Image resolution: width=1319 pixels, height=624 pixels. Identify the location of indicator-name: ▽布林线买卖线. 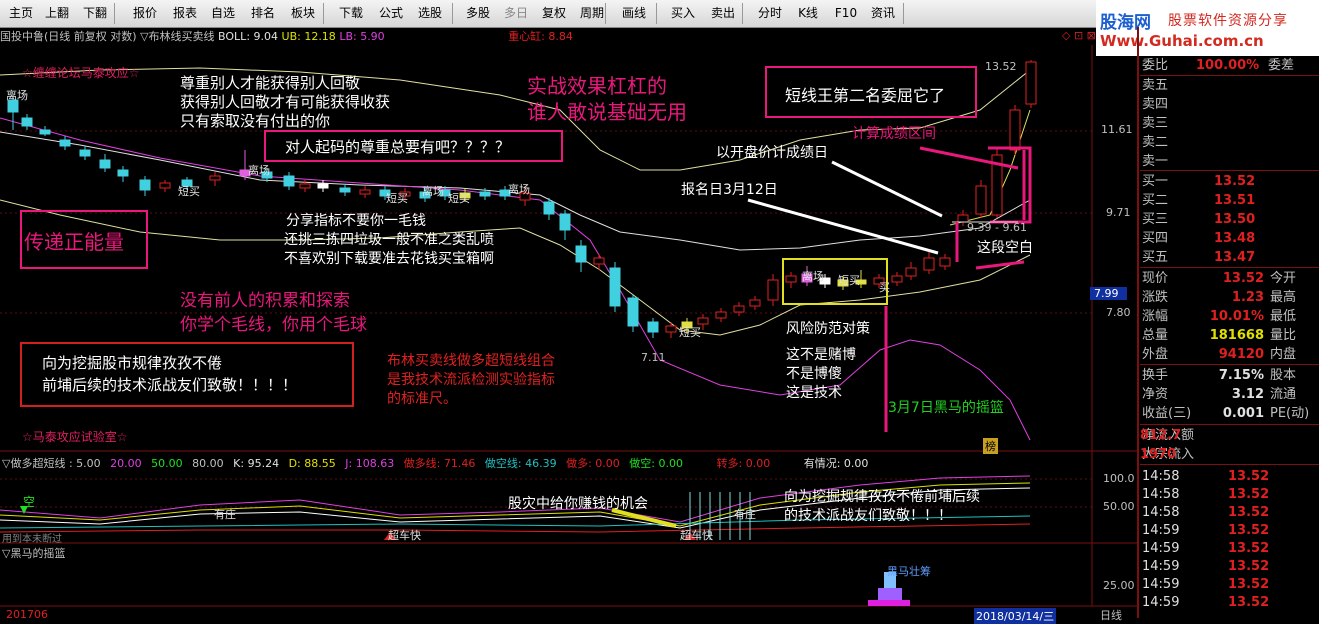
(177, 36).